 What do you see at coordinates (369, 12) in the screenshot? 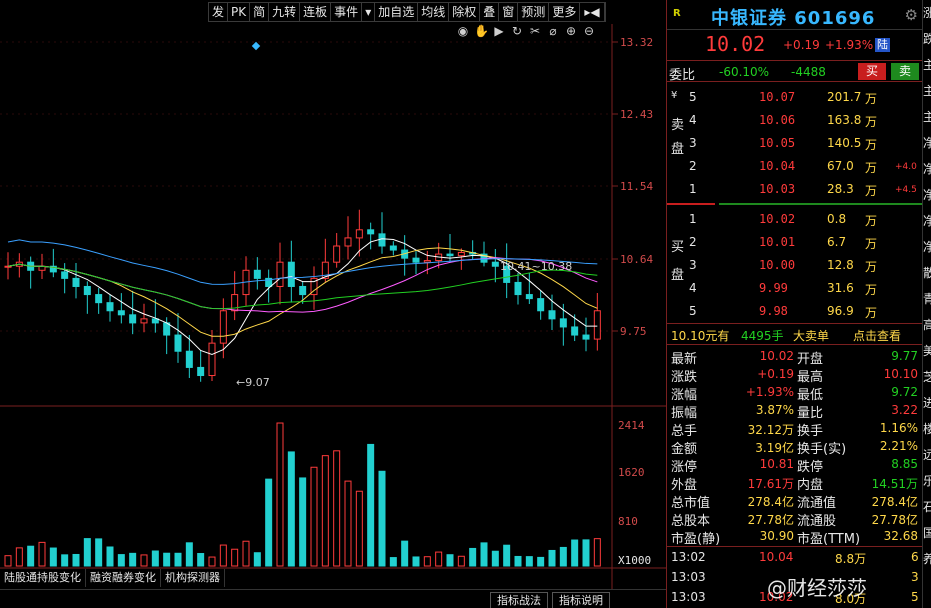
I see `toolbar-item: ▾` at bounding box center [369, 12].